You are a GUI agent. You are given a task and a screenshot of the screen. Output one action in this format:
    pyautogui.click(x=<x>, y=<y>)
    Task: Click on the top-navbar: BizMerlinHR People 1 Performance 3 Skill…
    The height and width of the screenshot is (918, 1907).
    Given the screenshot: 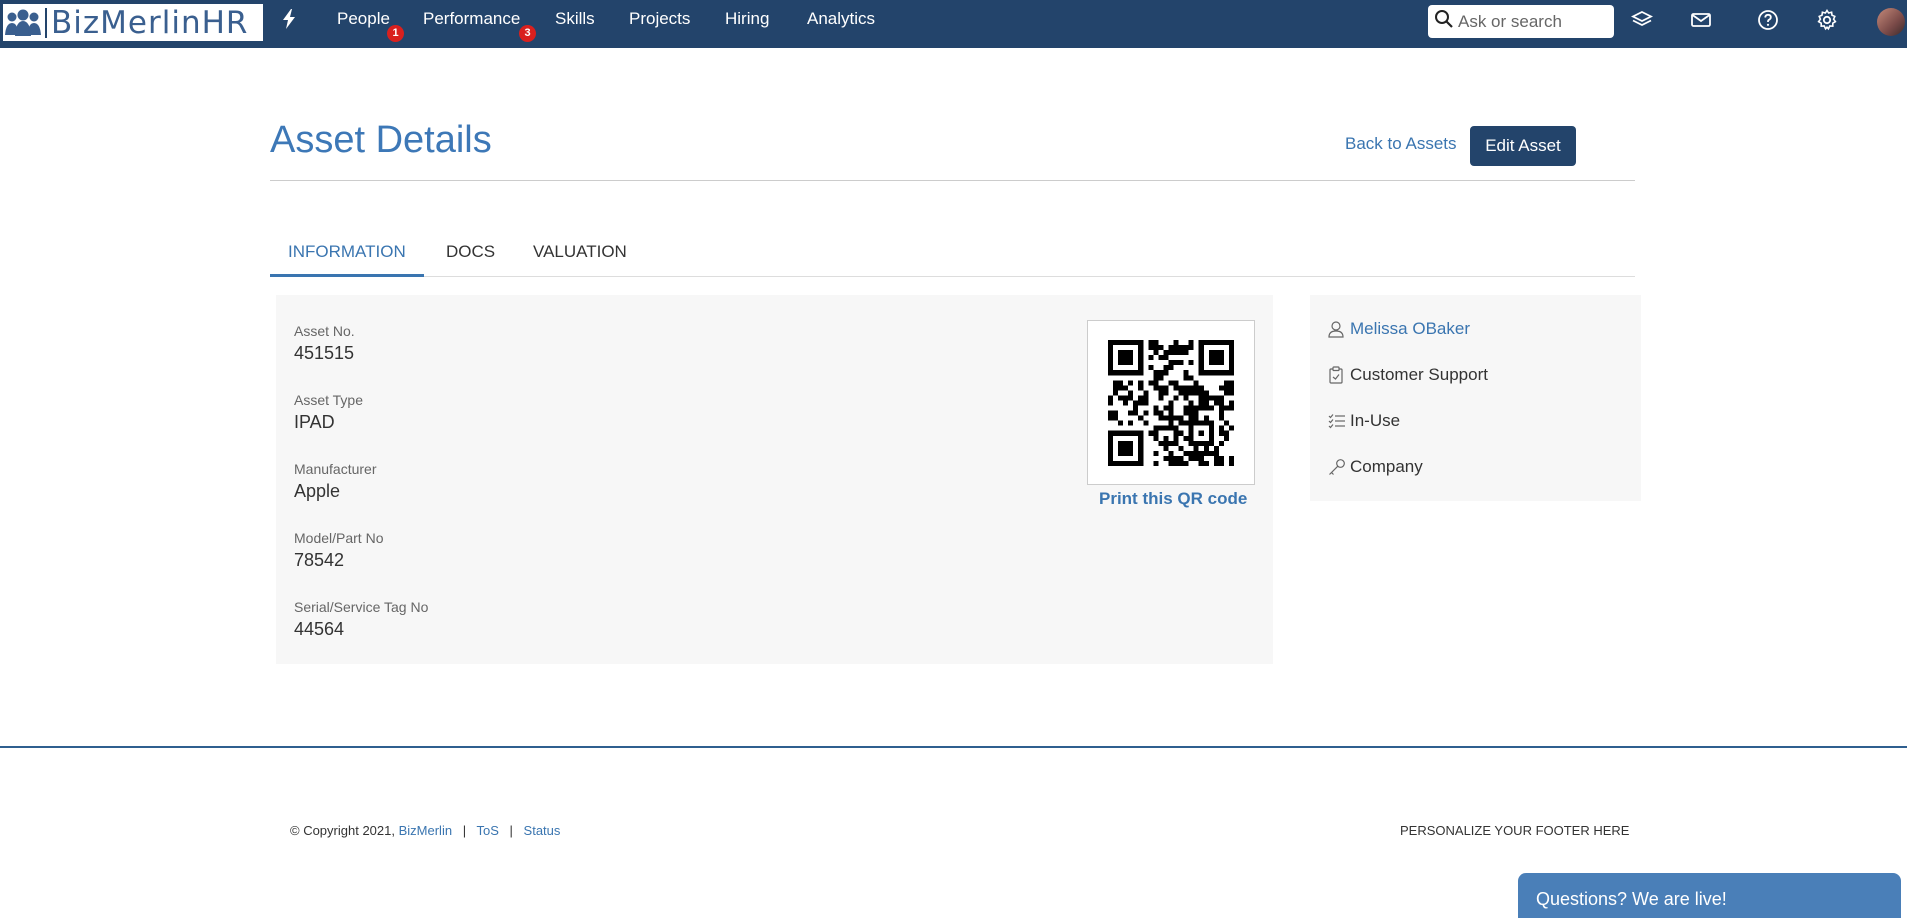 What is the action you would take?
    pyautogui.click(x=953, y=24)
    